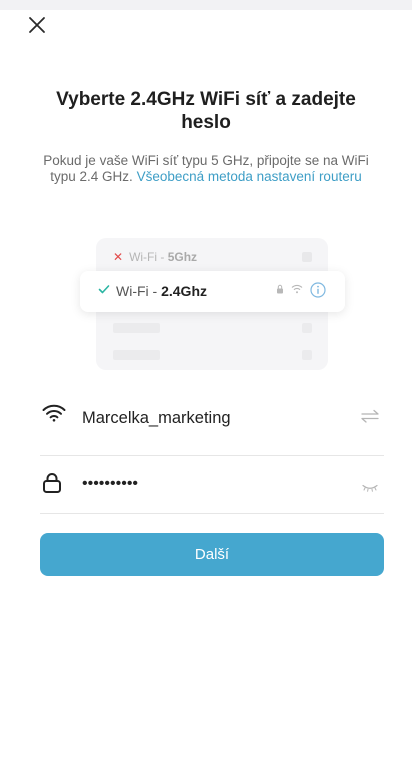 The height and width of the screenshot is (762, 412). Describe the element at coordinates (213, 257) in the screenshot. I see `illustration-row-5g: ✕ Wi-Fi - 5Ghz` at that location.